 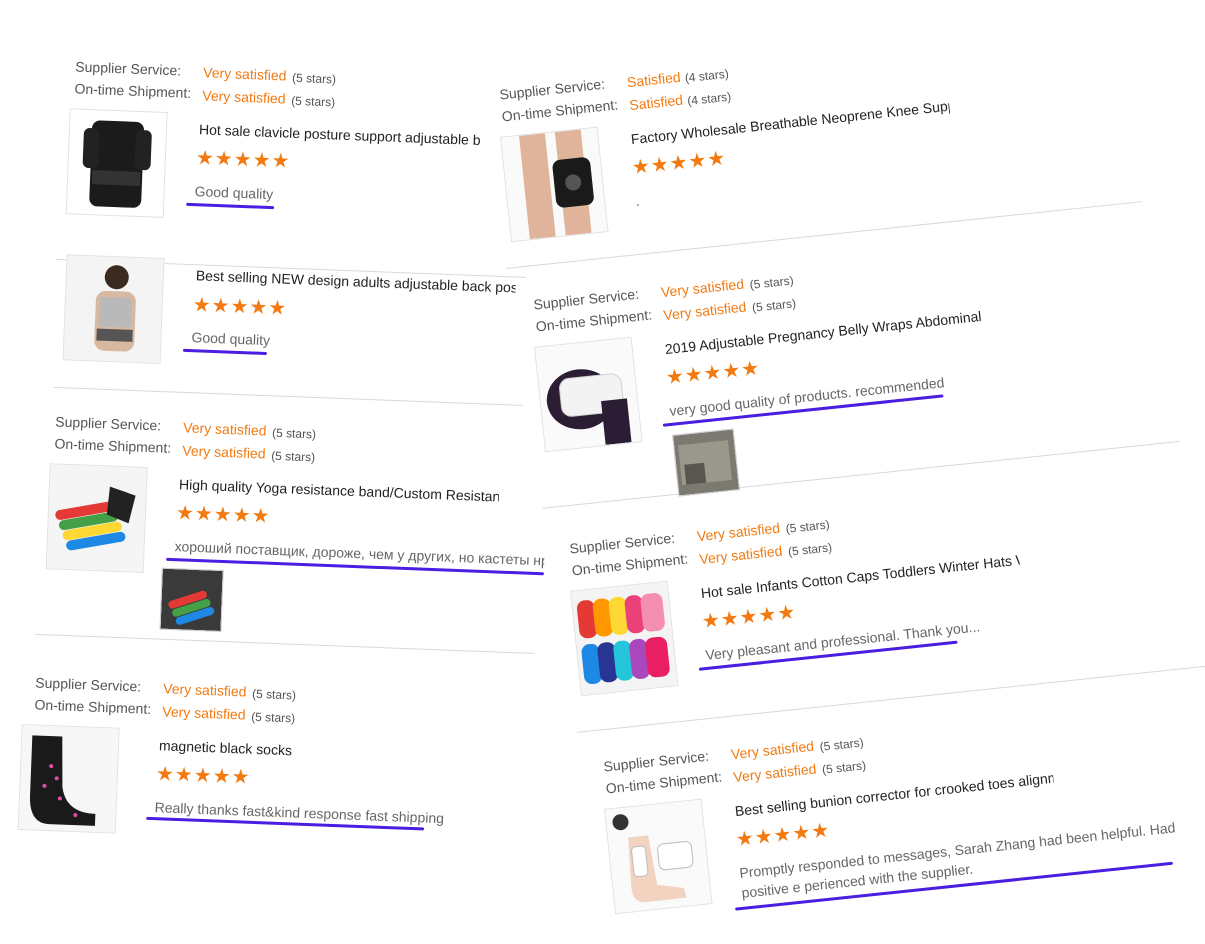 I want to click on service-stars: (4 stars), so click(x=707, y=76).